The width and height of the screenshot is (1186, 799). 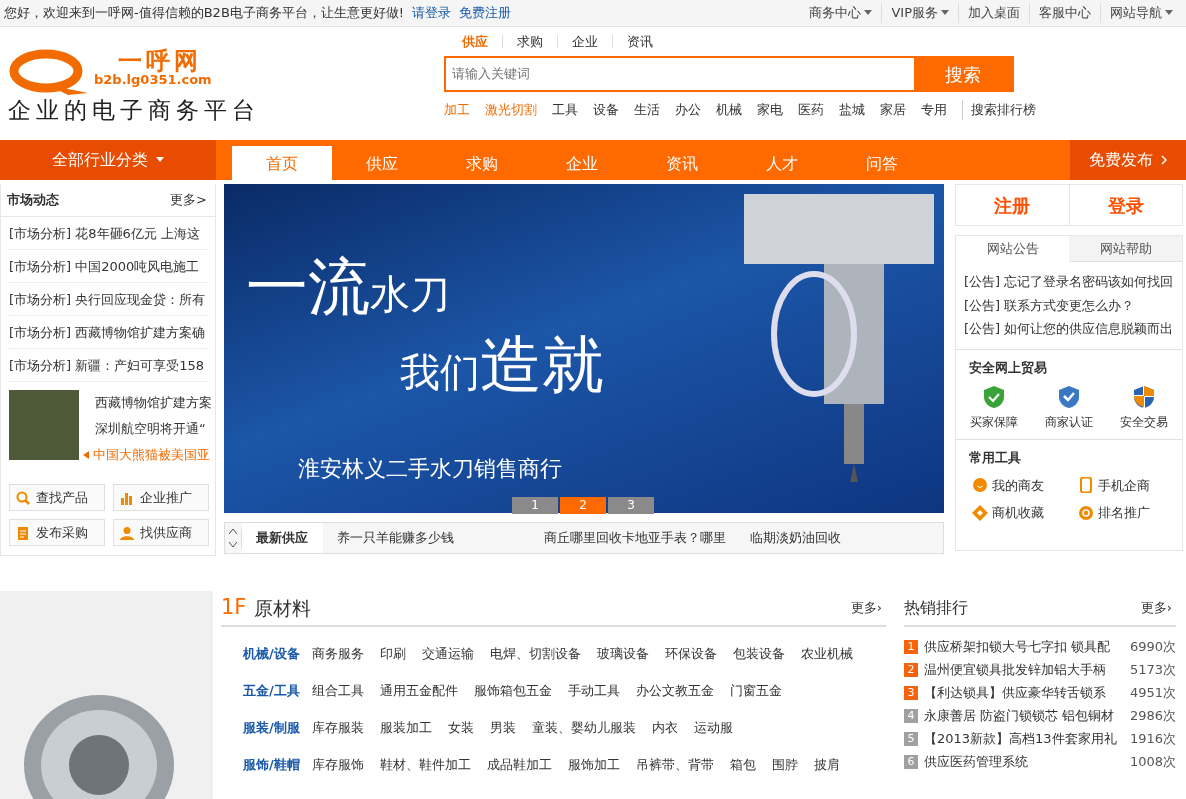 What do you see at coordinates (447, 653) in the screenshot?
I see `subcategory-link: 交通运输` at bounding box center [447, 653].